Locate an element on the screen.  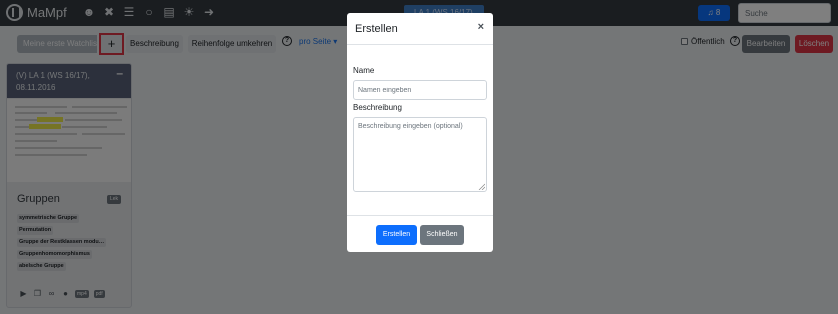
modal-footer: Erstellen Schließen is located at coordinates (420, 233).